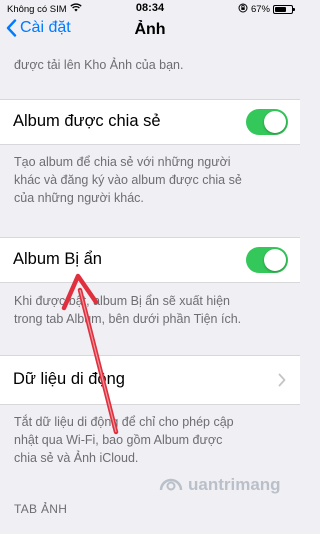  I want to click on nav-bar: Cài đặt Ảnh, so click(150, 33).